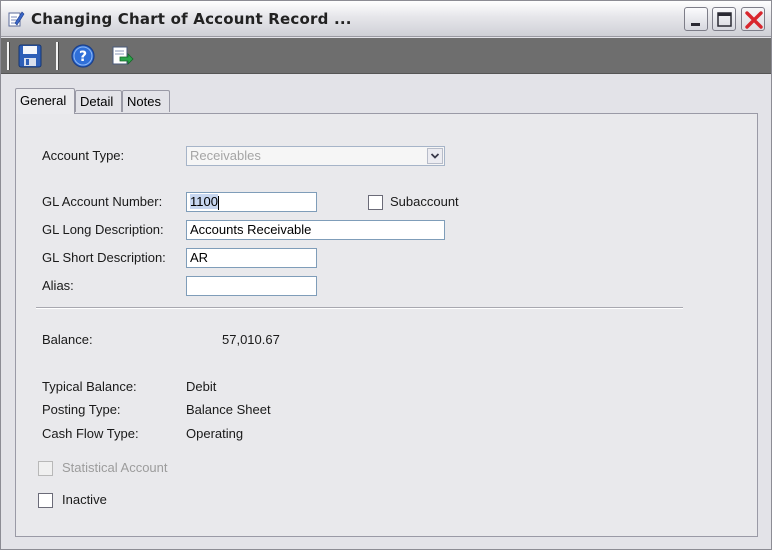 Image resolution: width=772 pixels, height=550 pixels. Describe the element at coordinates (315, 156) in the screenshot. I see `account-type-select: Receivables` at that location.